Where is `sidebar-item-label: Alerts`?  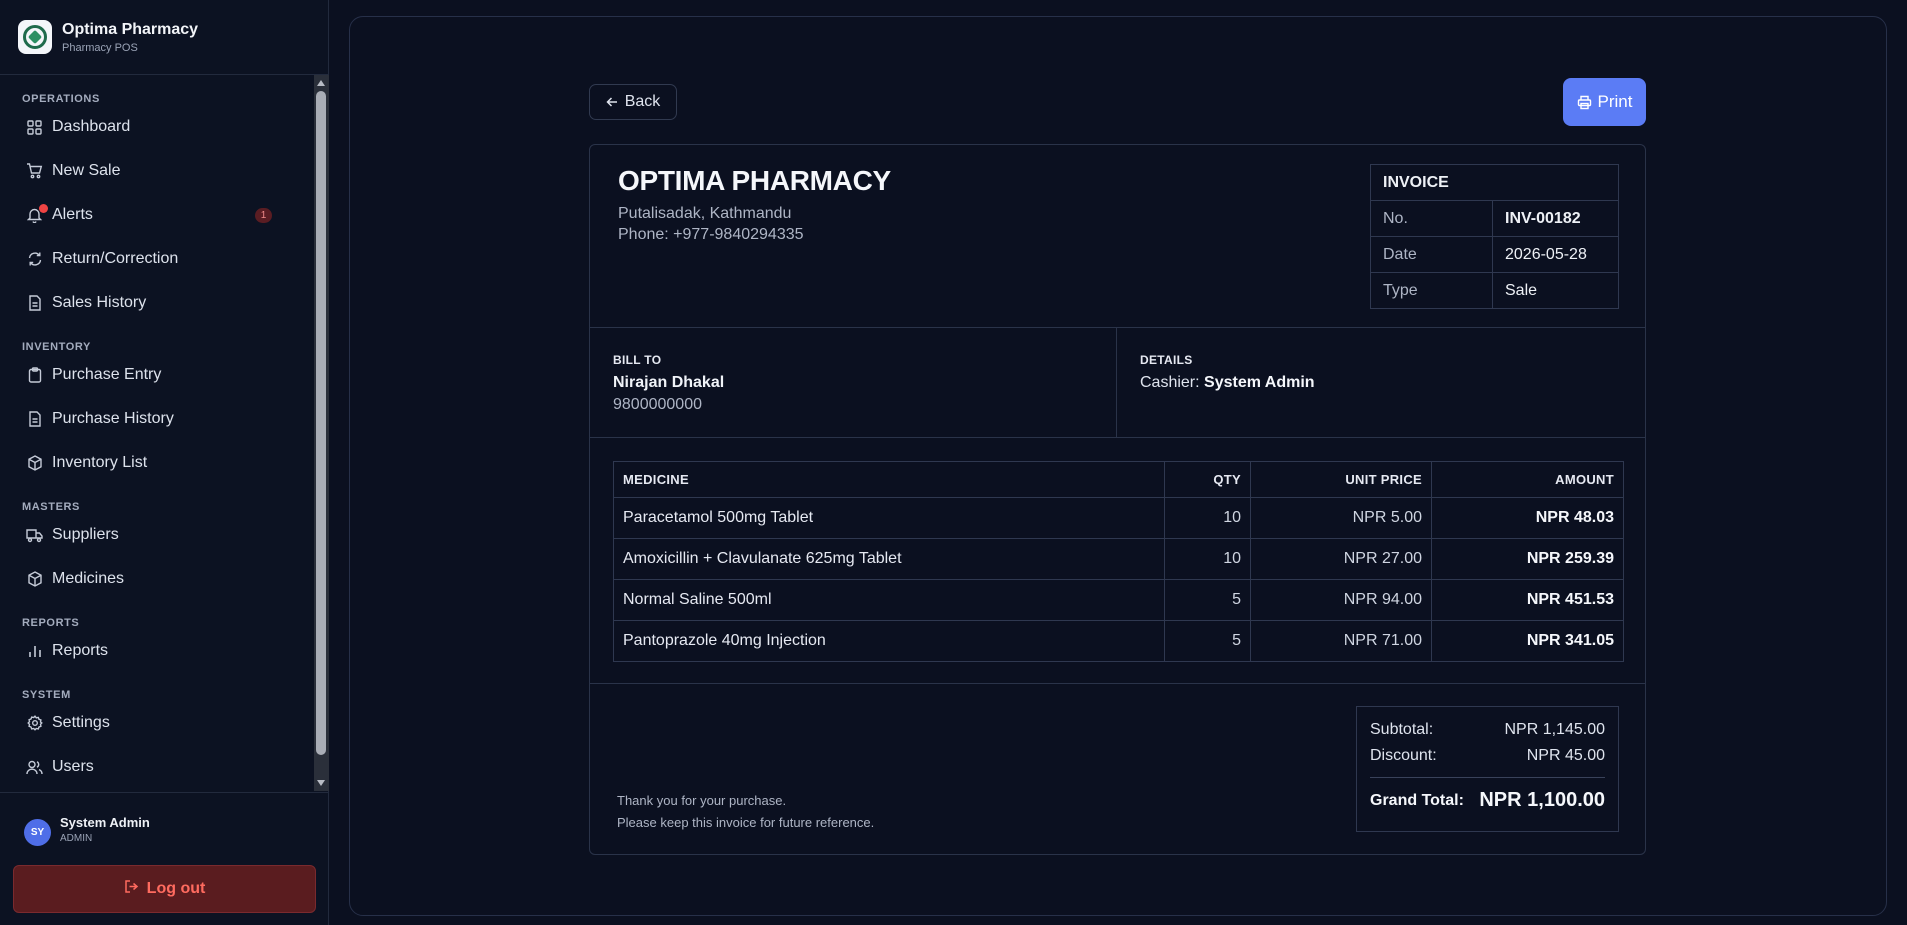 sidebar-item-label: Alerts is located at coordinates (72, 214).